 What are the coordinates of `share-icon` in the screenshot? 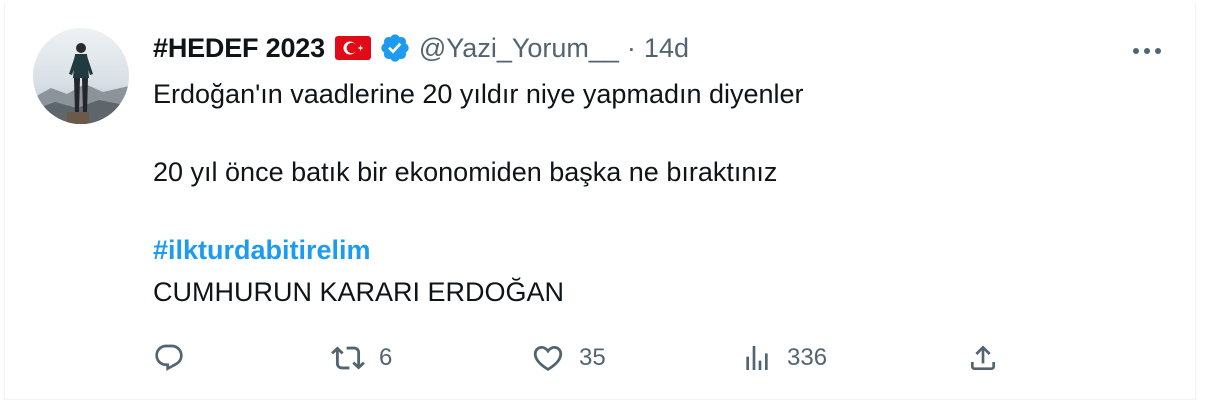 It's located at (983, 357).